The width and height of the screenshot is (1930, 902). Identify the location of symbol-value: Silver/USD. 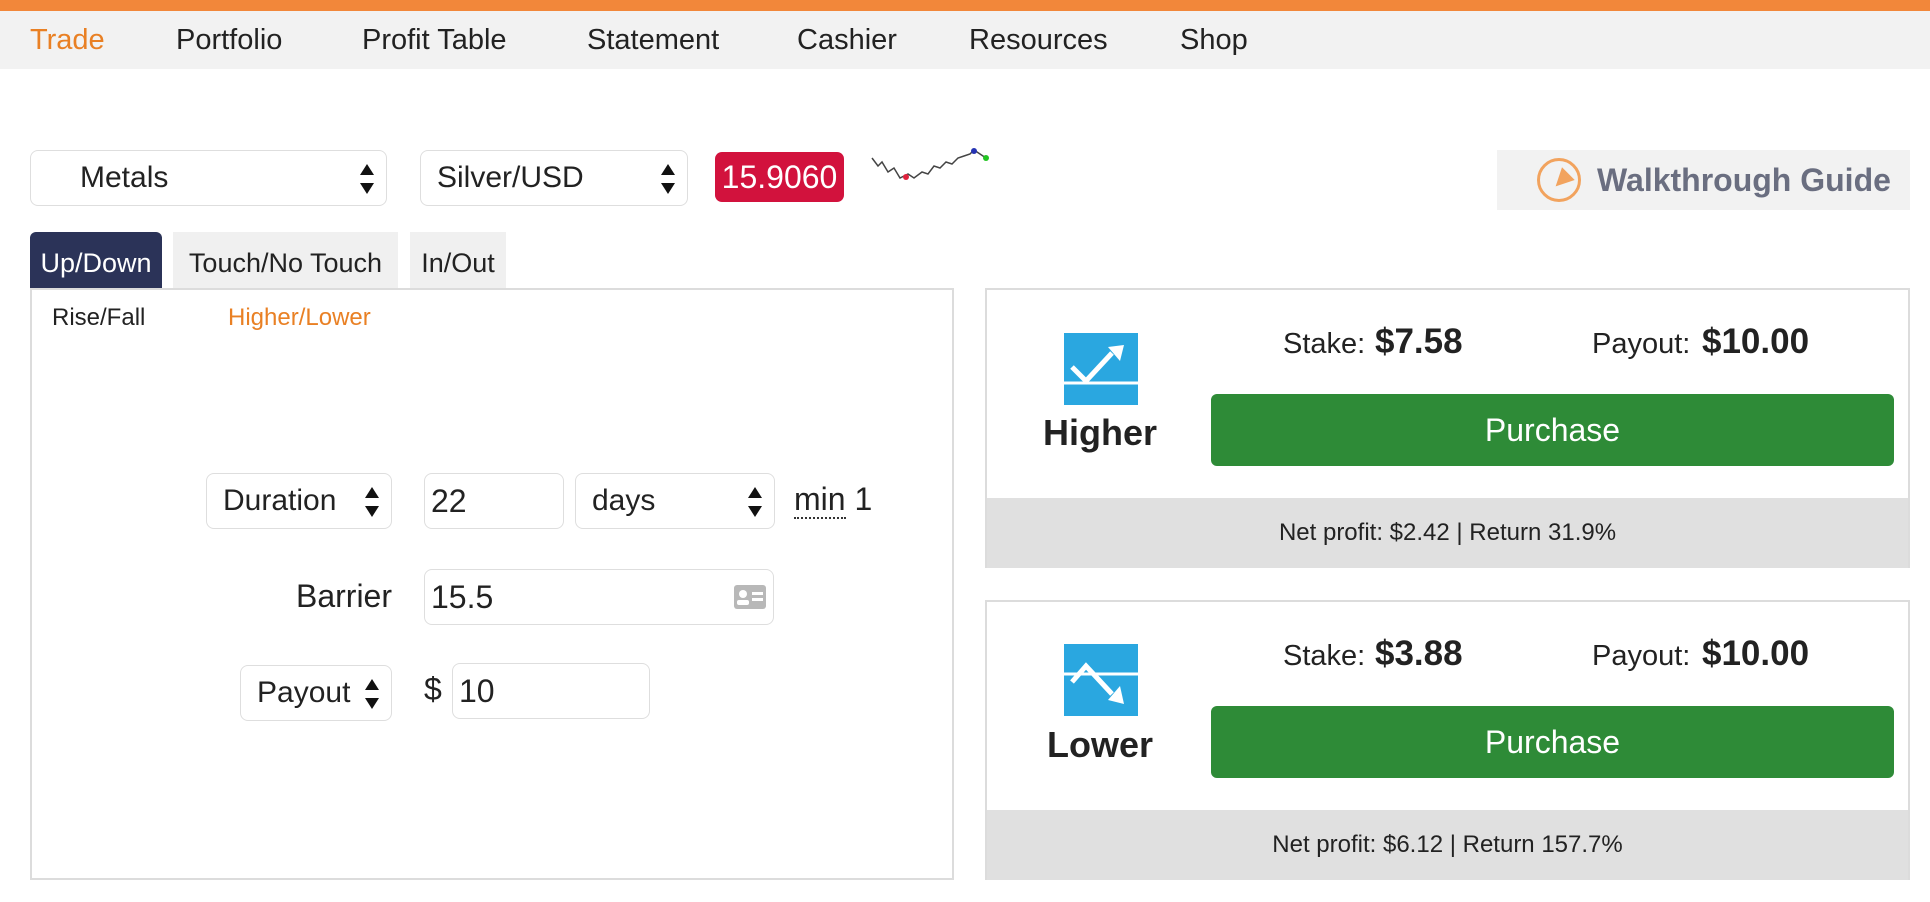
(510, 177).